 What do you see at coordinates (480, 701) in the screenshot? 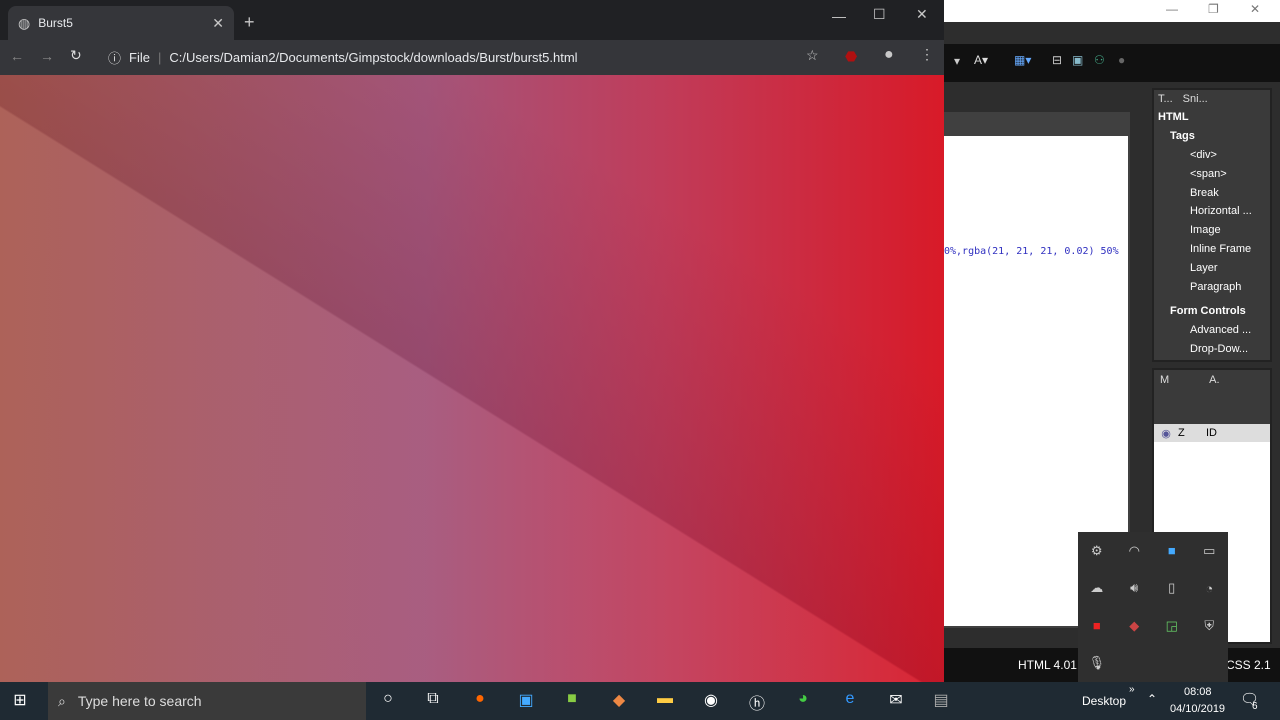
I see `firefox-icon: ●` at bounding box center [480, 701].